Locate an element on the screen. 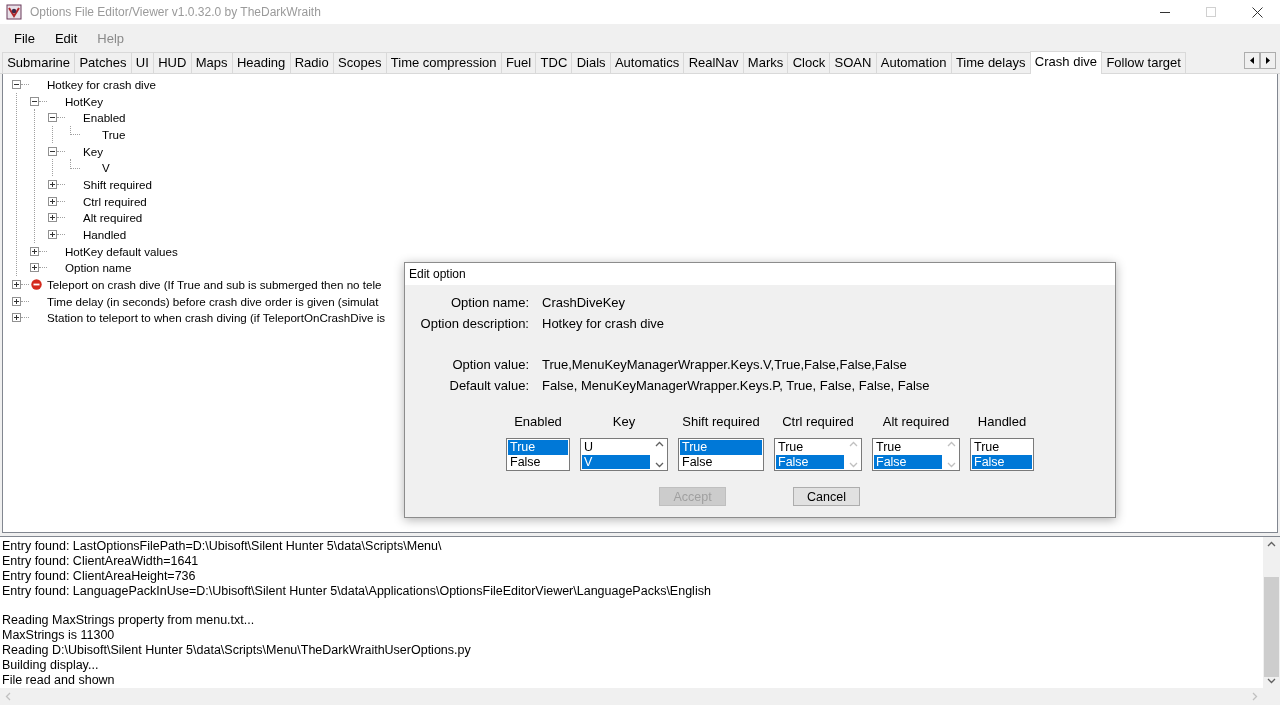  list-option: U is located at coordinates (616, 447).